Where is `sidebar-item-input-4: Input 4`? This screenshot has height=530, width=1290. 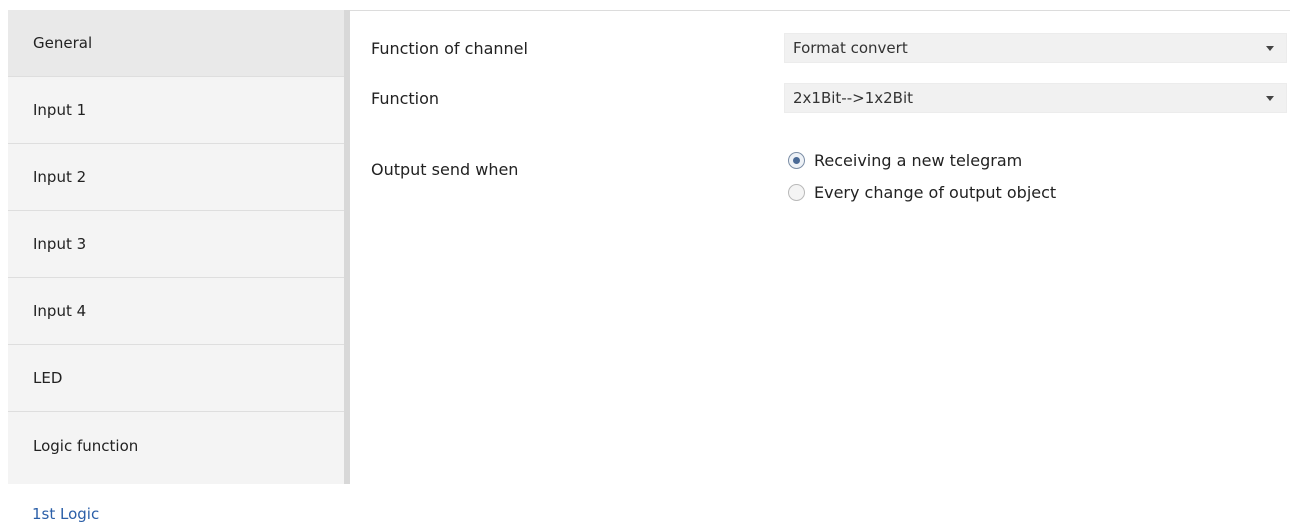 sidebar-item-input-4: Input 4 is located at coordinates (176, 311).